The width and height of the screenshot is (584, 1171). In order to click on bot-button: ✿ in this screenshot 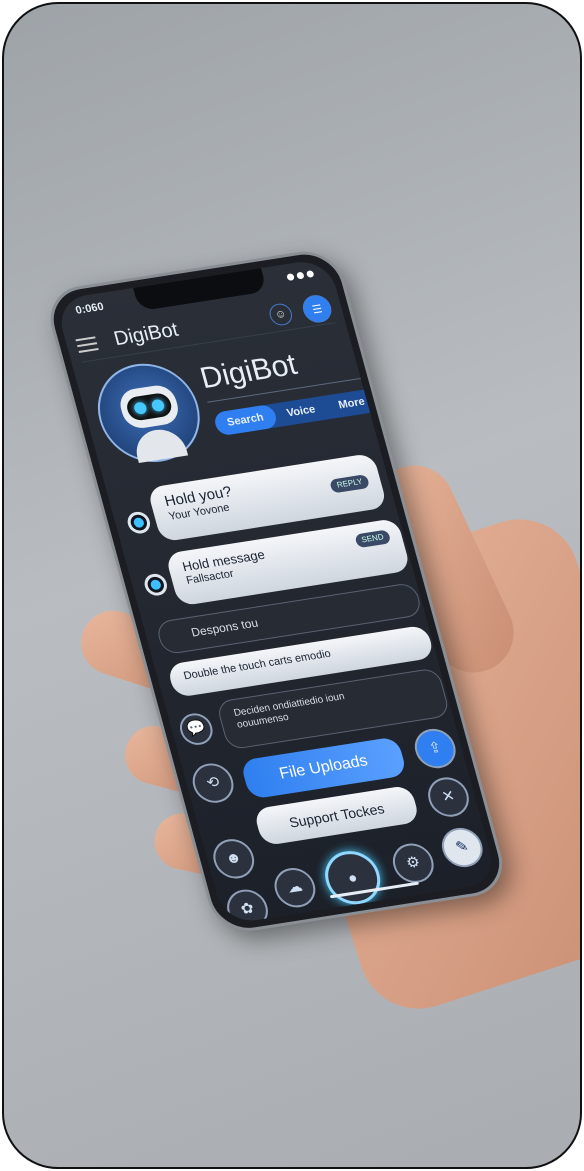, I will do `click(247, 905)`.